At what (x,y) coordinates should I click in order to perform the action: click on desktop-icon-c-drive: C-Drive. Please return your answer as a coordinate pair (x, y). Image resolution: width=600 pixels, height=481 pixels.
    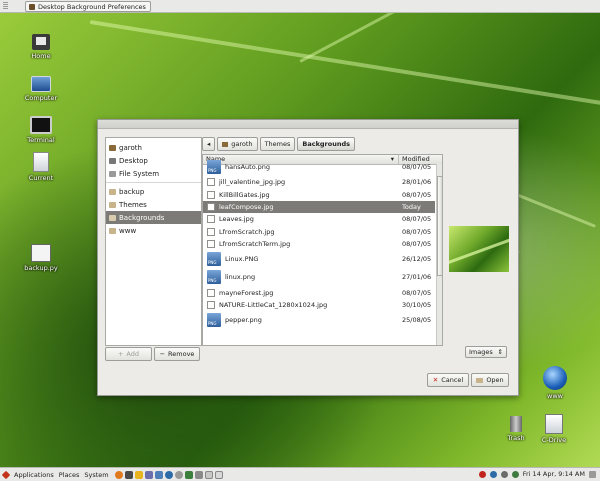
    Looking at the image, I should click on (554, 429).